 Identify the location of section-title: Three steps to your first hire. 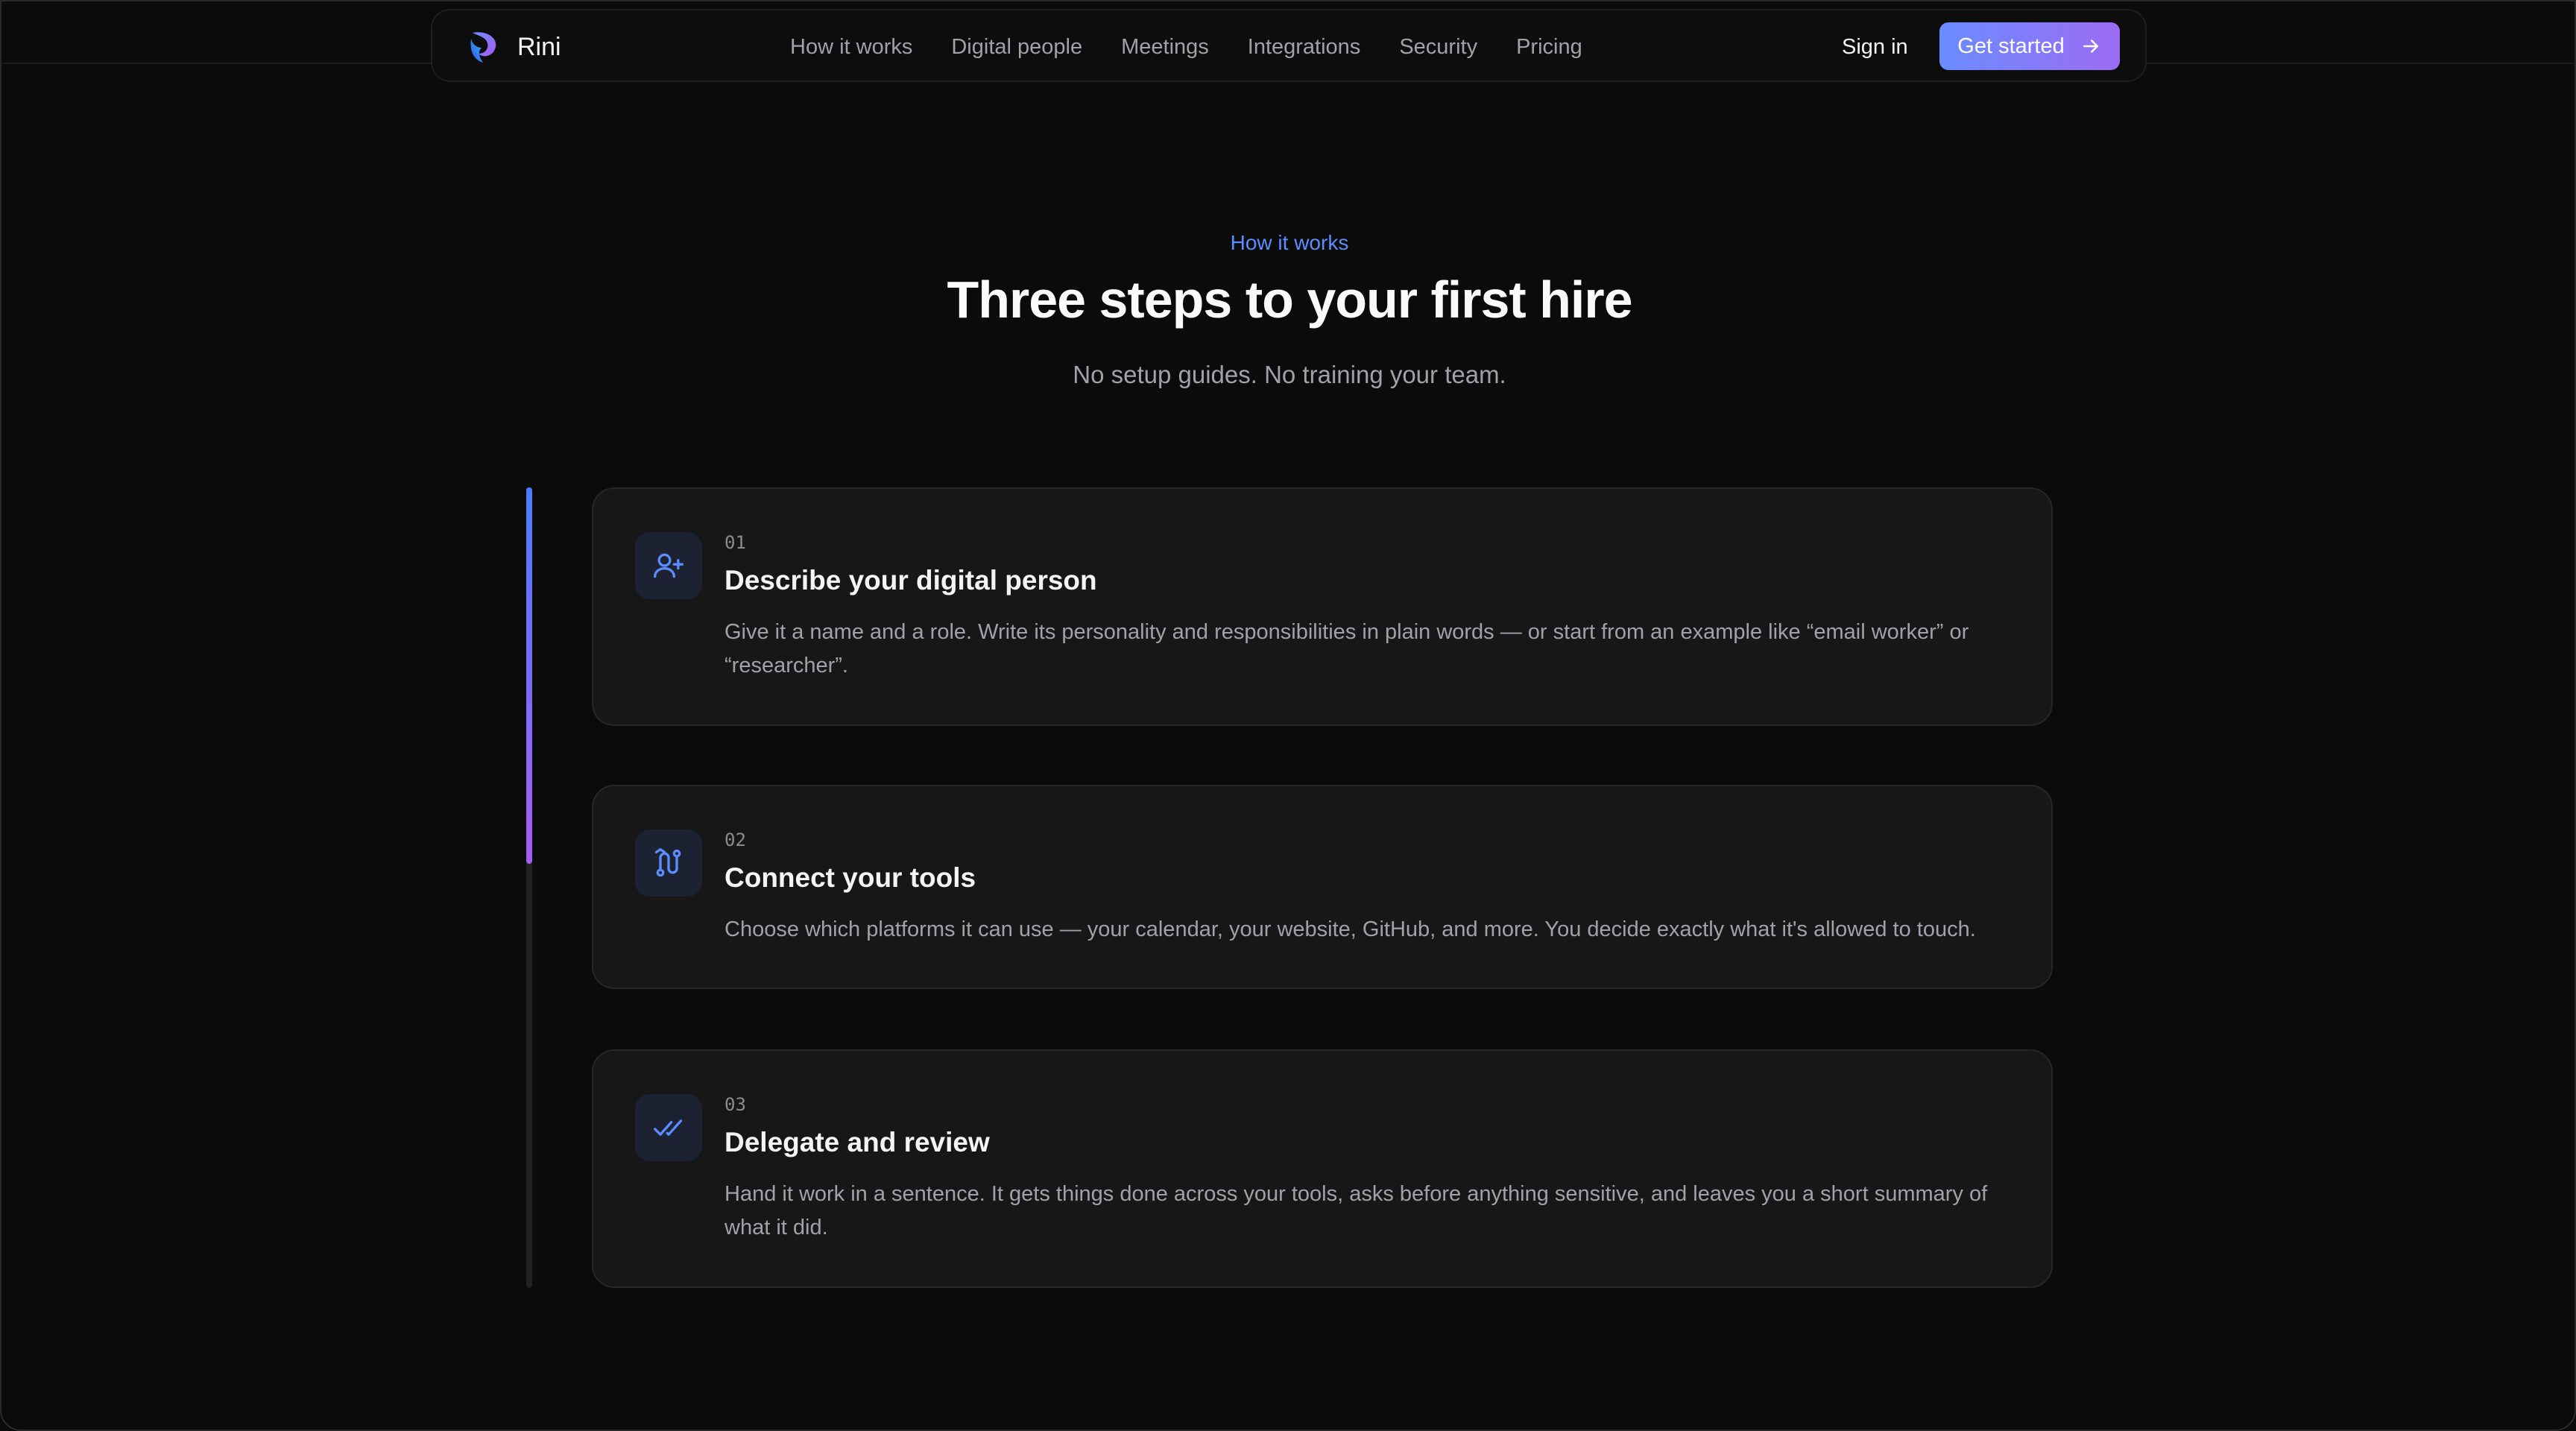
(1289, 300).